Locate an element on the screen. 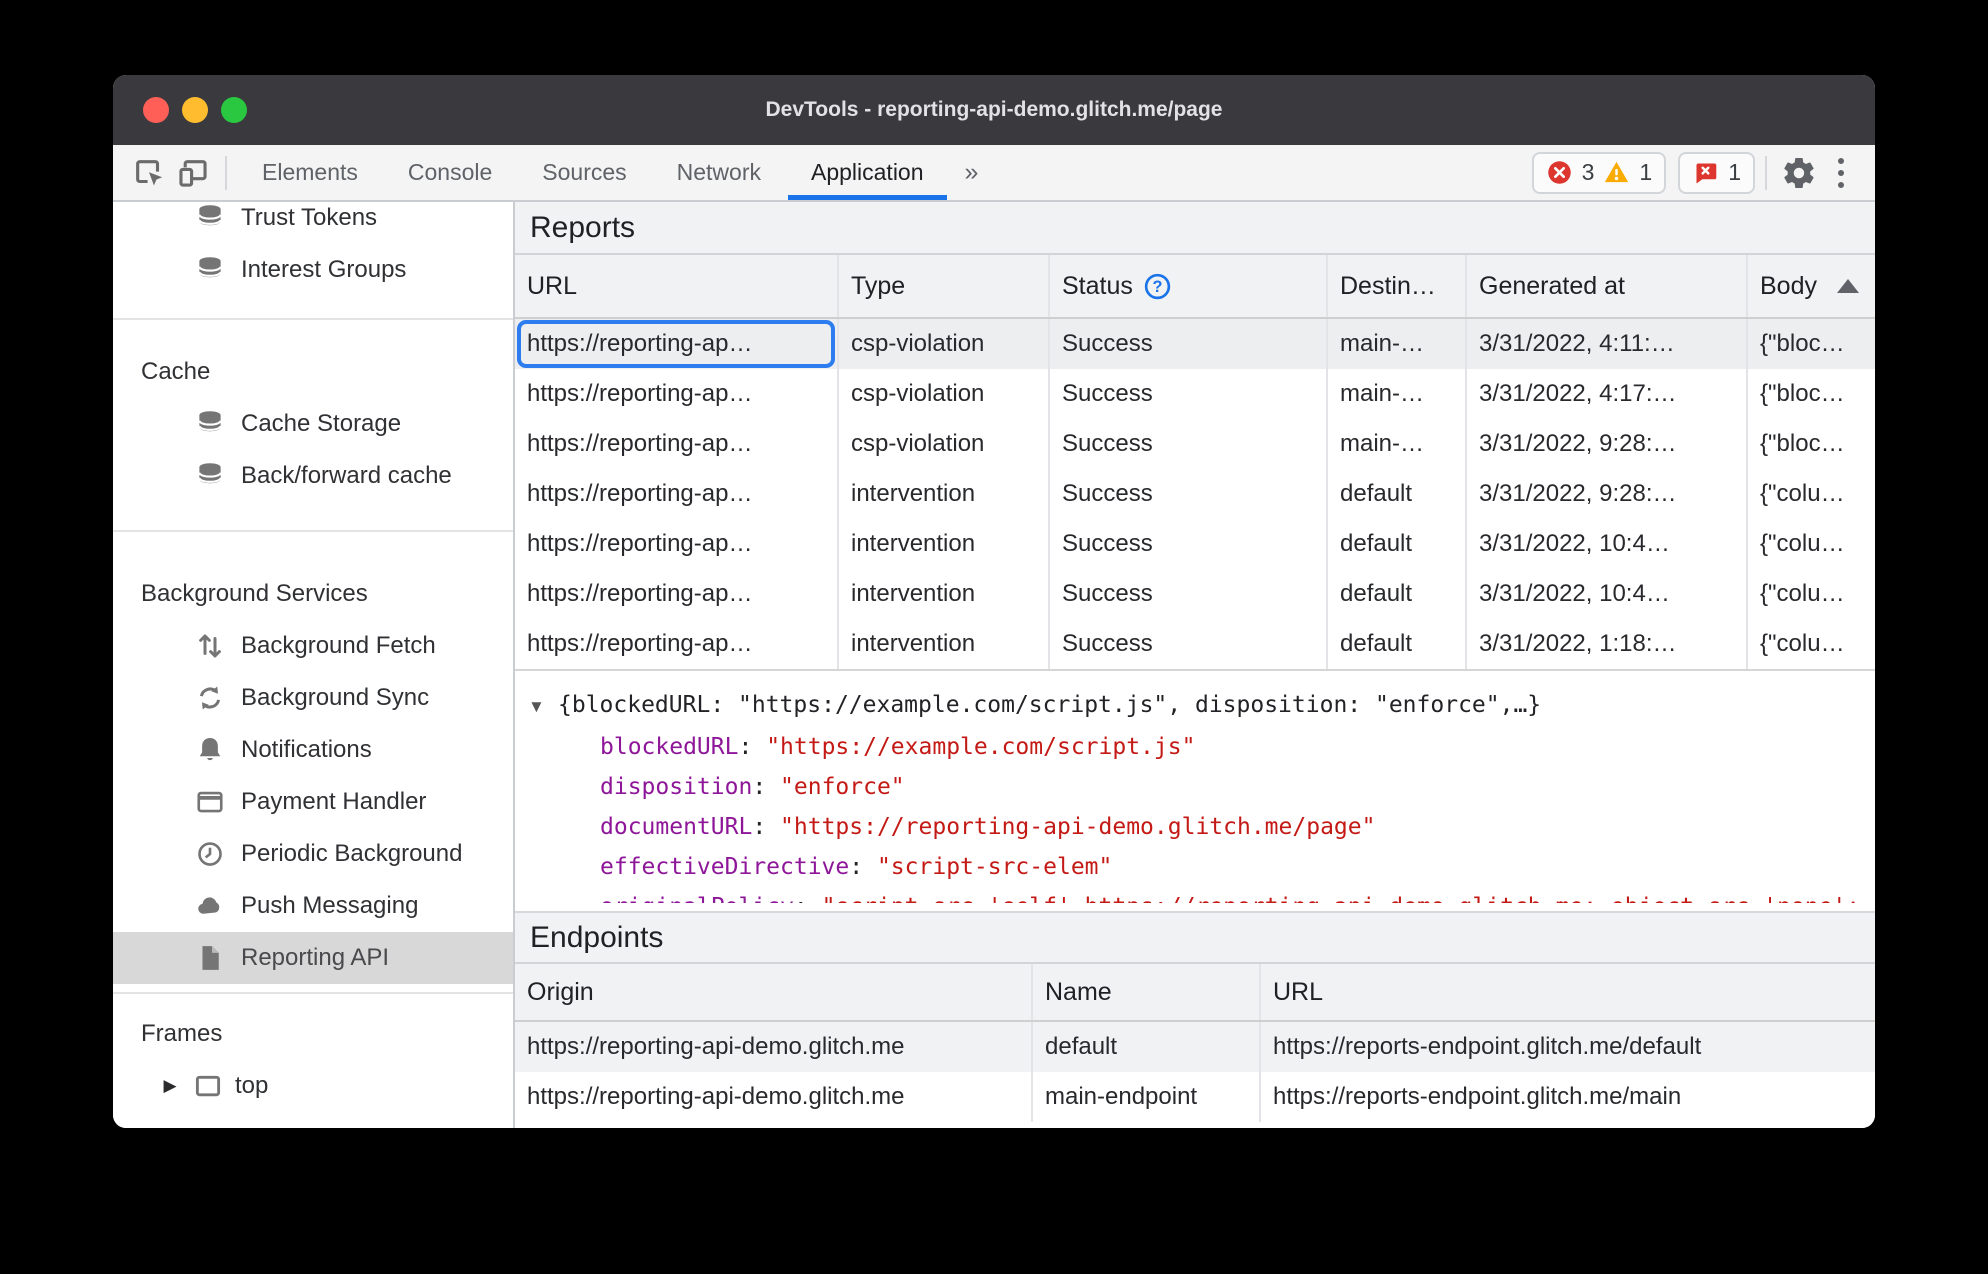 This screenshot has width=1988, height=1274. column-header-generated-at: Generated at is located at coordinates (1607, 286).